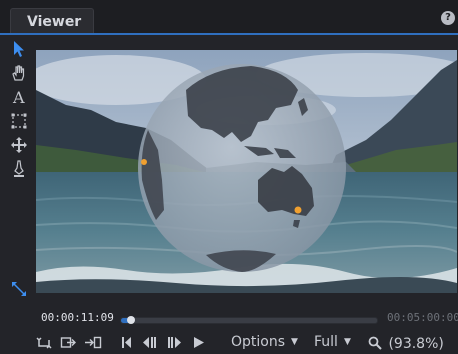 Image resolution: width=458 pixels, height=354 pixels. Describe the element at coordinates (416, 344) in the screenshot. I see `zoom-label: (93.8%)` at that location.